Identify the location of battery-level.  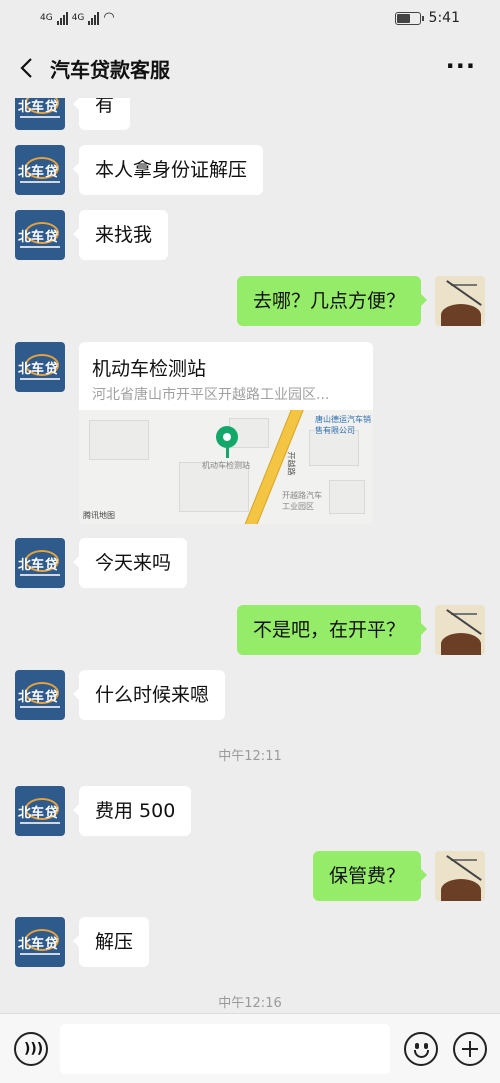
(403, 18).